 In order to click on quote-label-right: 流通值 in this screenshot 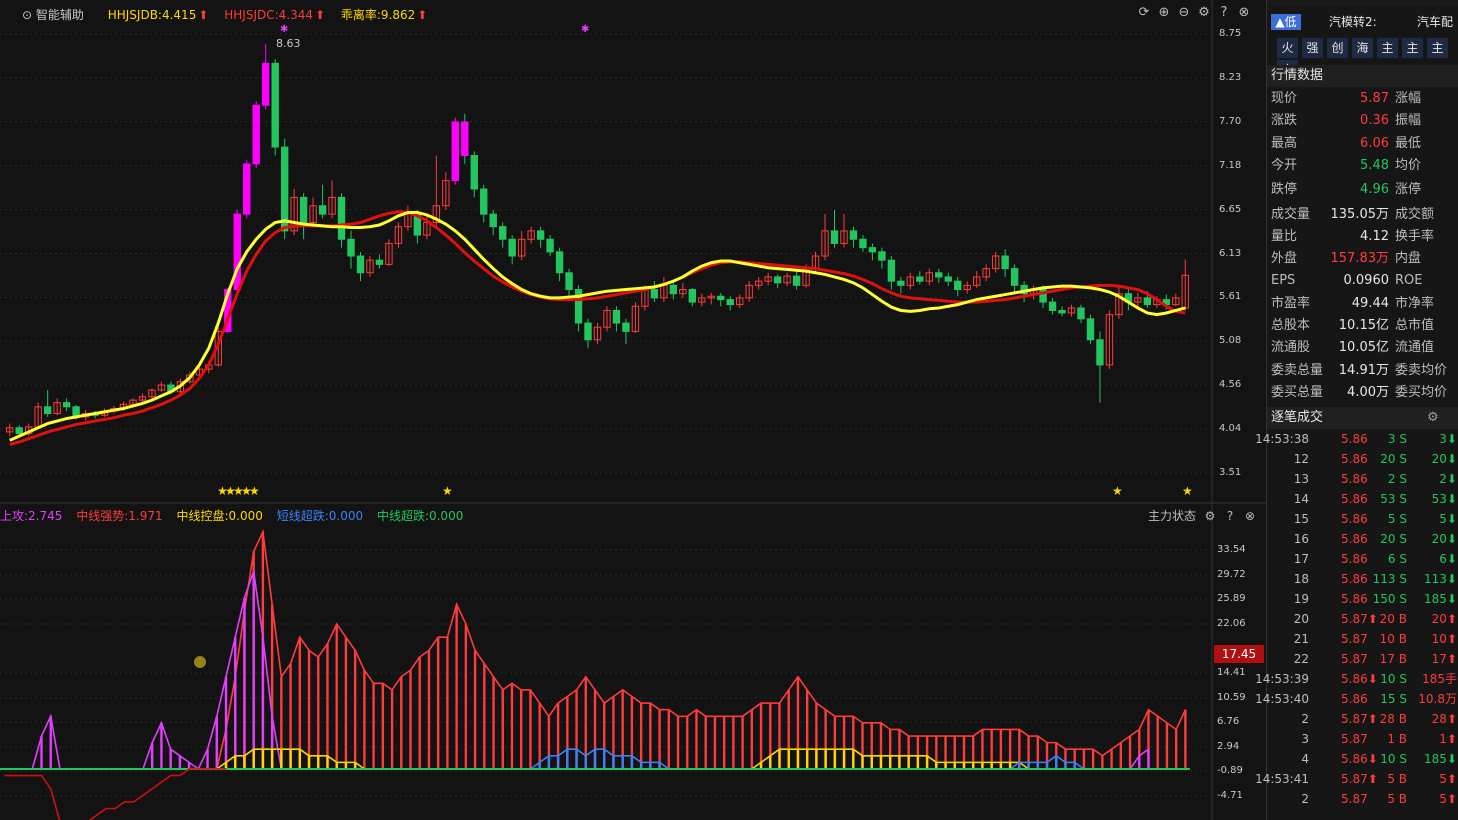, I will do `click(1415, 348)`.